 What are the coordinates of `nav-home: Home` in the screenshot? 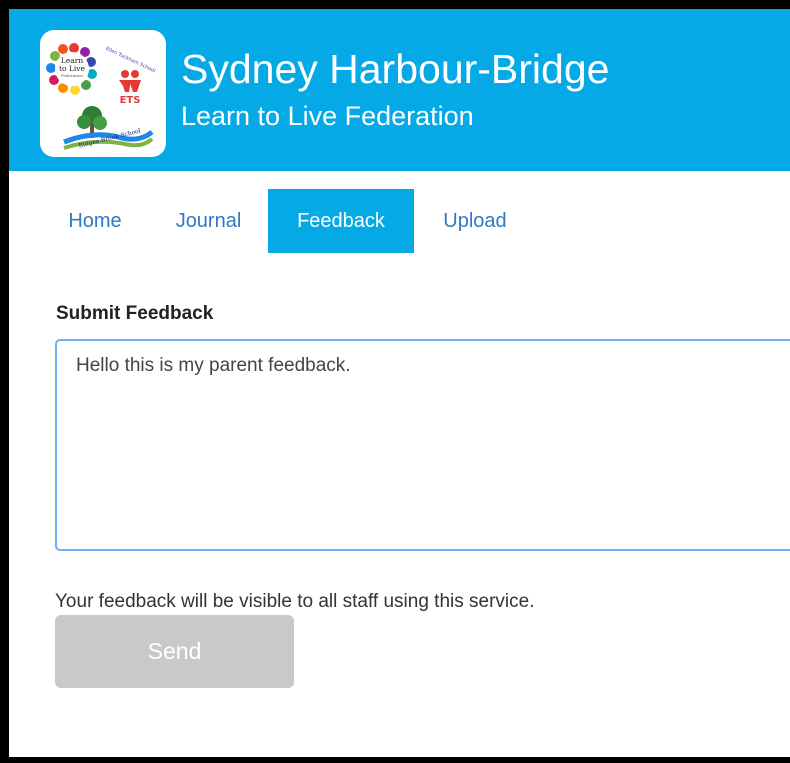 It's located at (95, 221).